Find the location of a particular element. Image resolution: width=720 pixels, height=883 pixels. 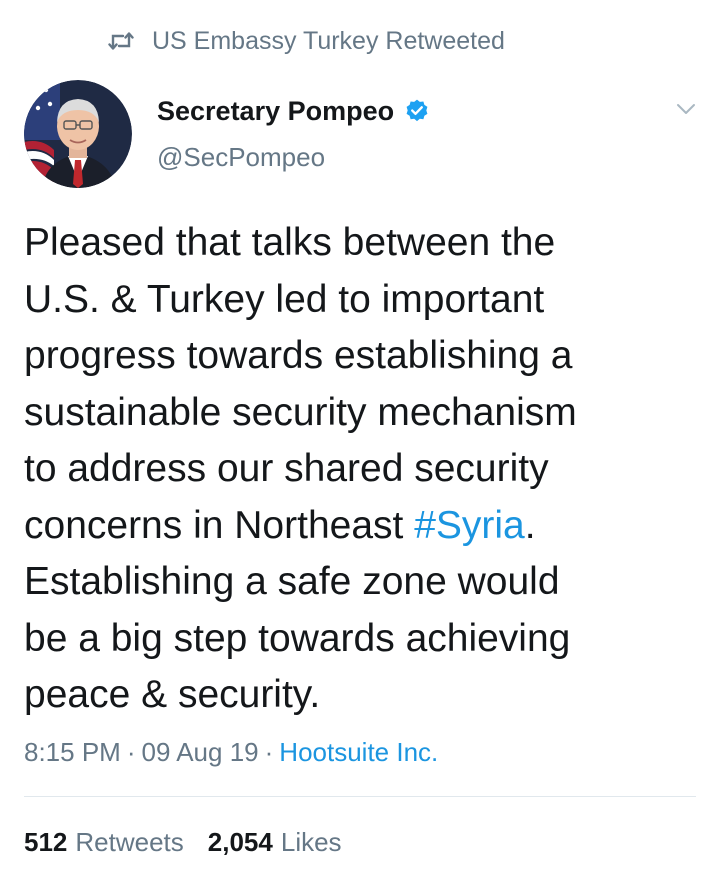

author-name: Secretary Pompeo is located at coordinates (275, 111).